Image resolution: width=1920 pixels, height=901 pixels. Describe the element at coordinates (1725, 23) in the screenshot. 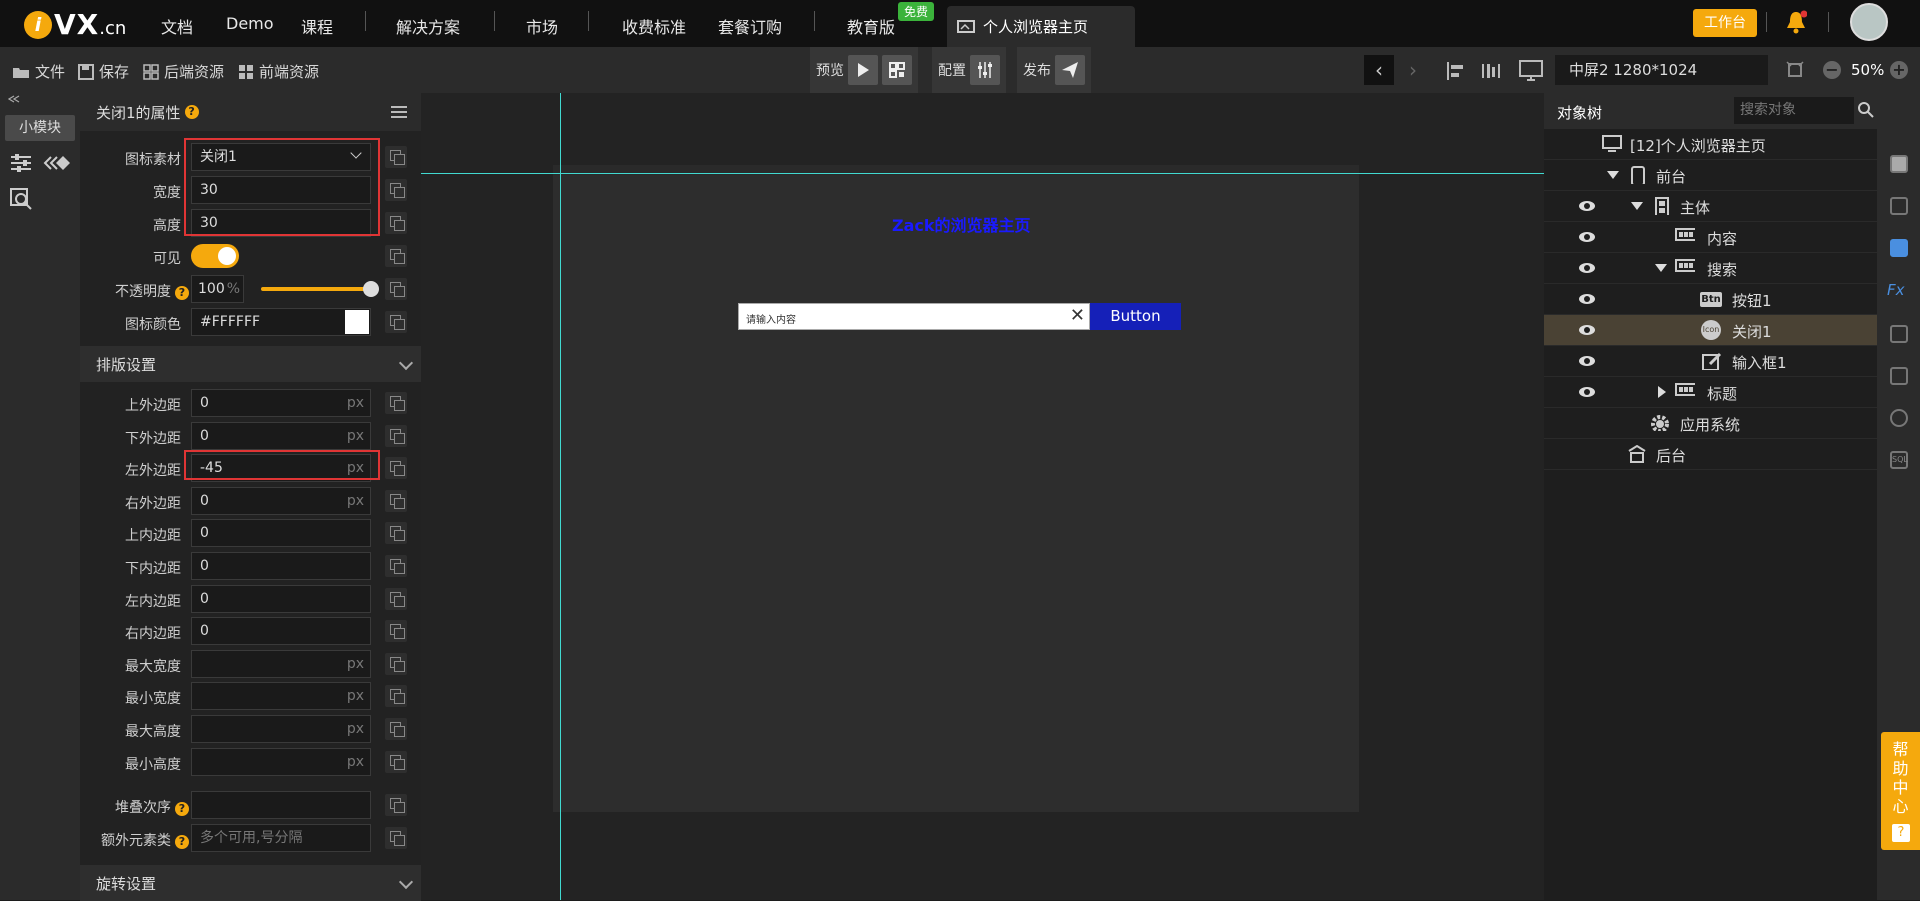

I see `workbench-button: 工作台` at that location.